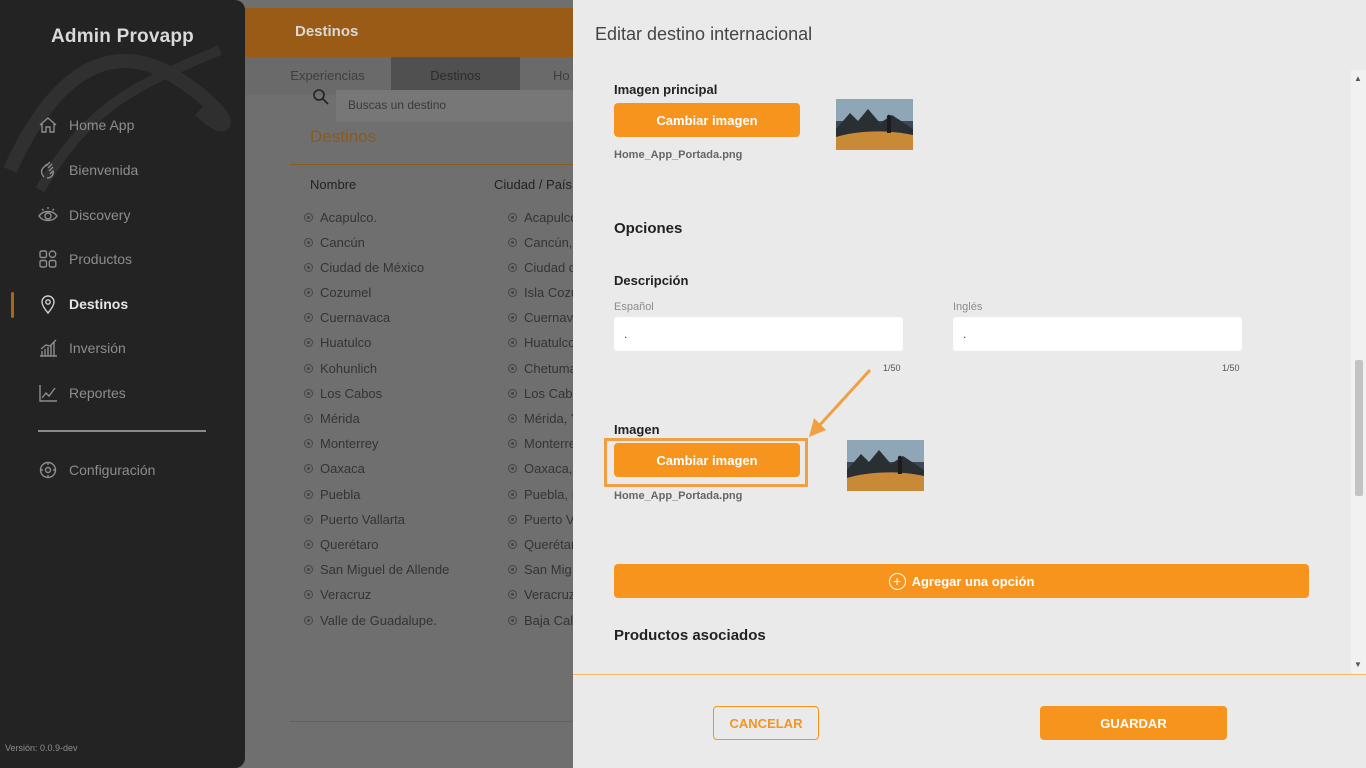 Image resolution: width=1366 pixels, height=768 pixels. What do you see at coordinates (541, 267) in the screenshot?
I see `table-cell: Ciudad c` at bounding box center [541, 267].